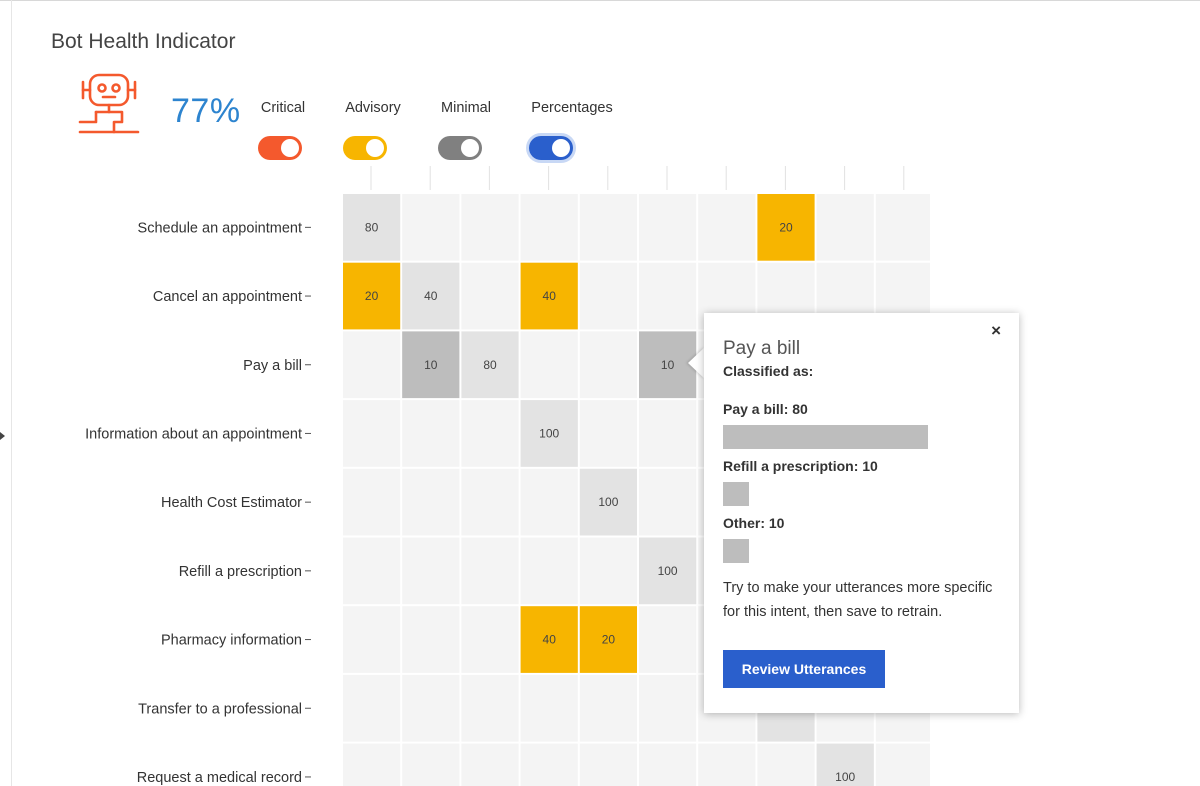 This screenshot has height=786, width=1200. Describe the element at coordinates (220, 709) in the screenshot. I see `row-label: Transfer to a professional` at that location.